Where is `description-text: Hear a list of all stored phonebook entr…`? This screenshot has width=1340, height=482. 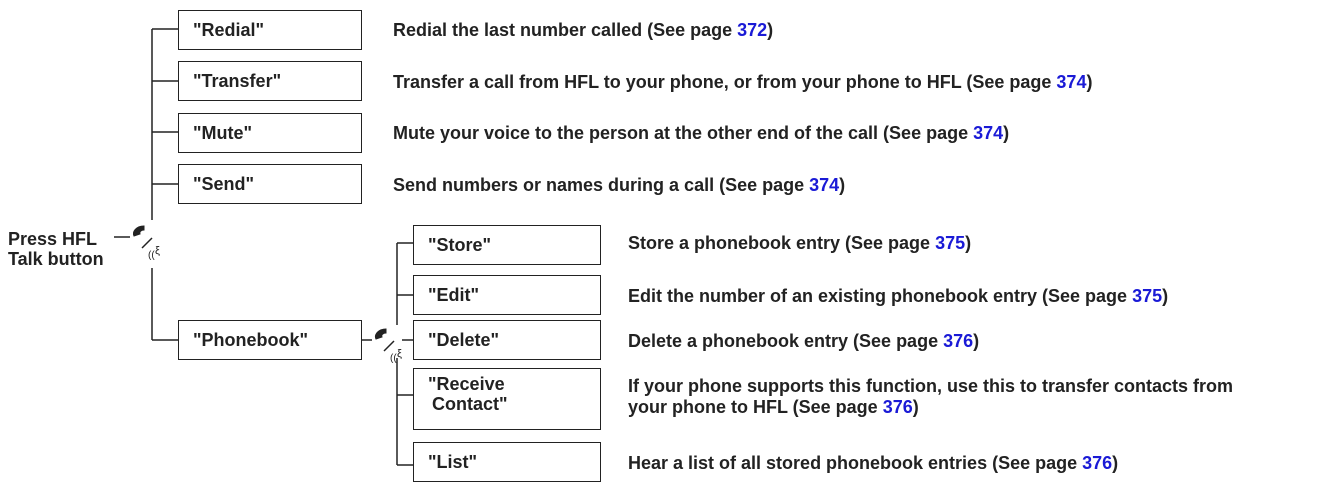 description-text: Hear a list of all stored phonebook entr… is located at coordinates (855, 463).